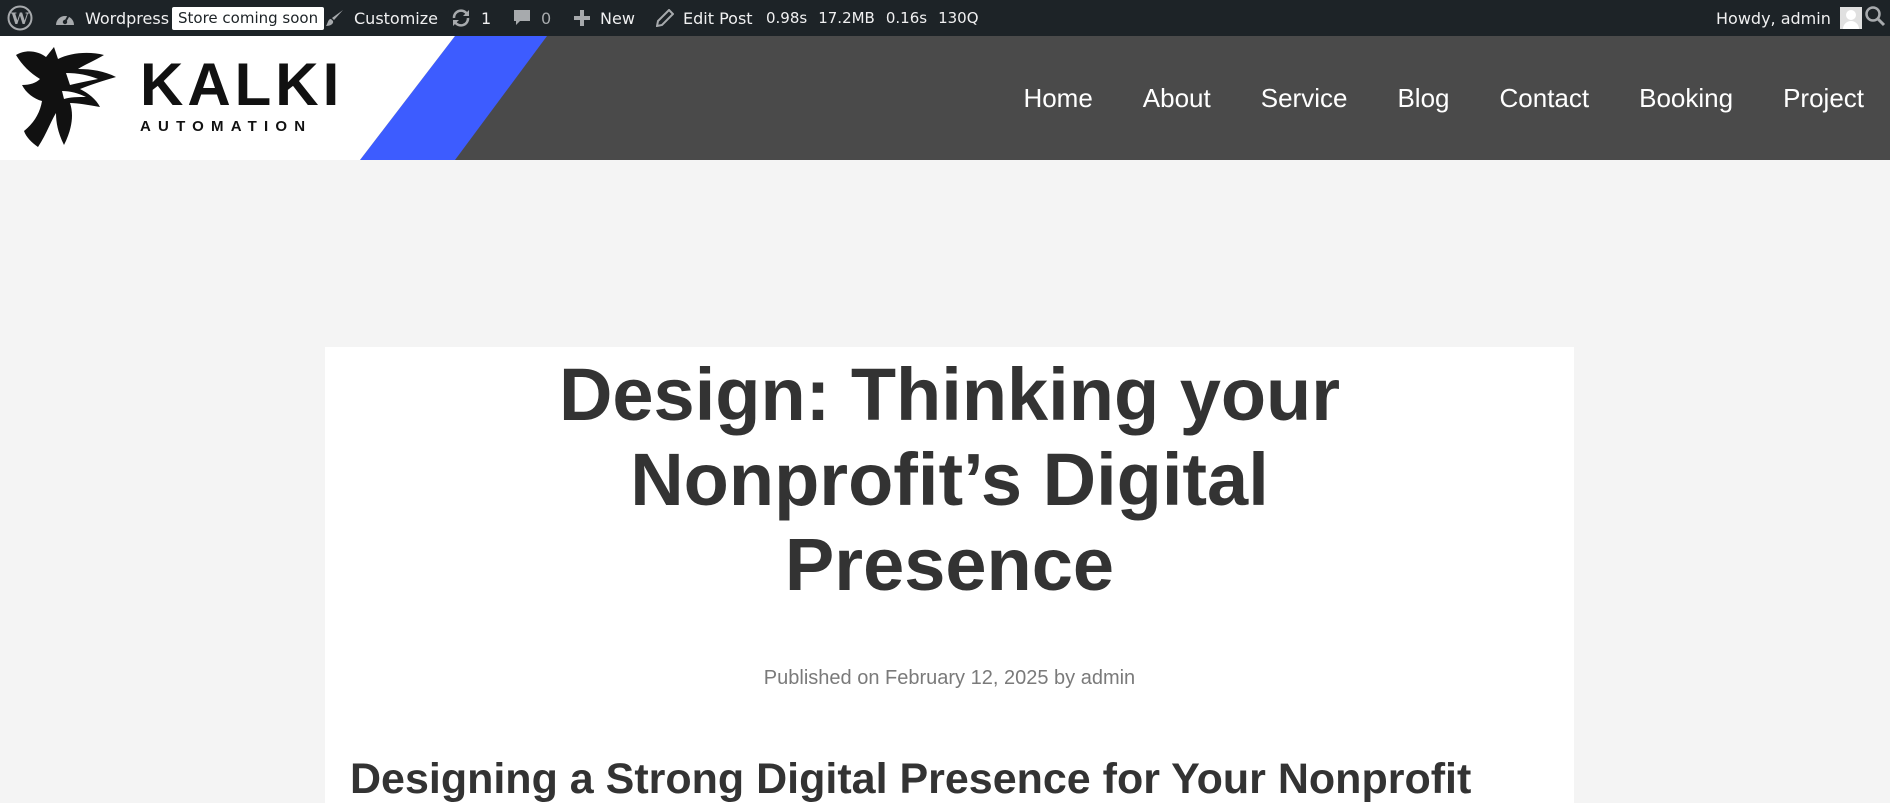  I want to click on post-title-line: Design: Thinking your, so click(949, 394).